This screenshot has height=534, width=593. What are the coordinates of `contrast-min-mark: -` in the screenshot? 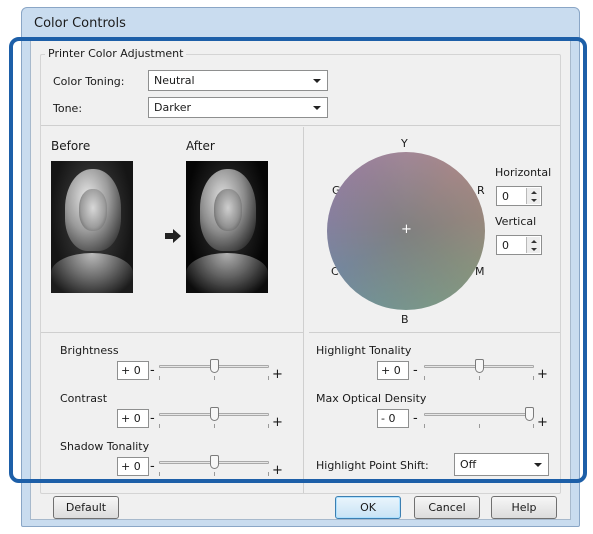 It's located at (152, 418).